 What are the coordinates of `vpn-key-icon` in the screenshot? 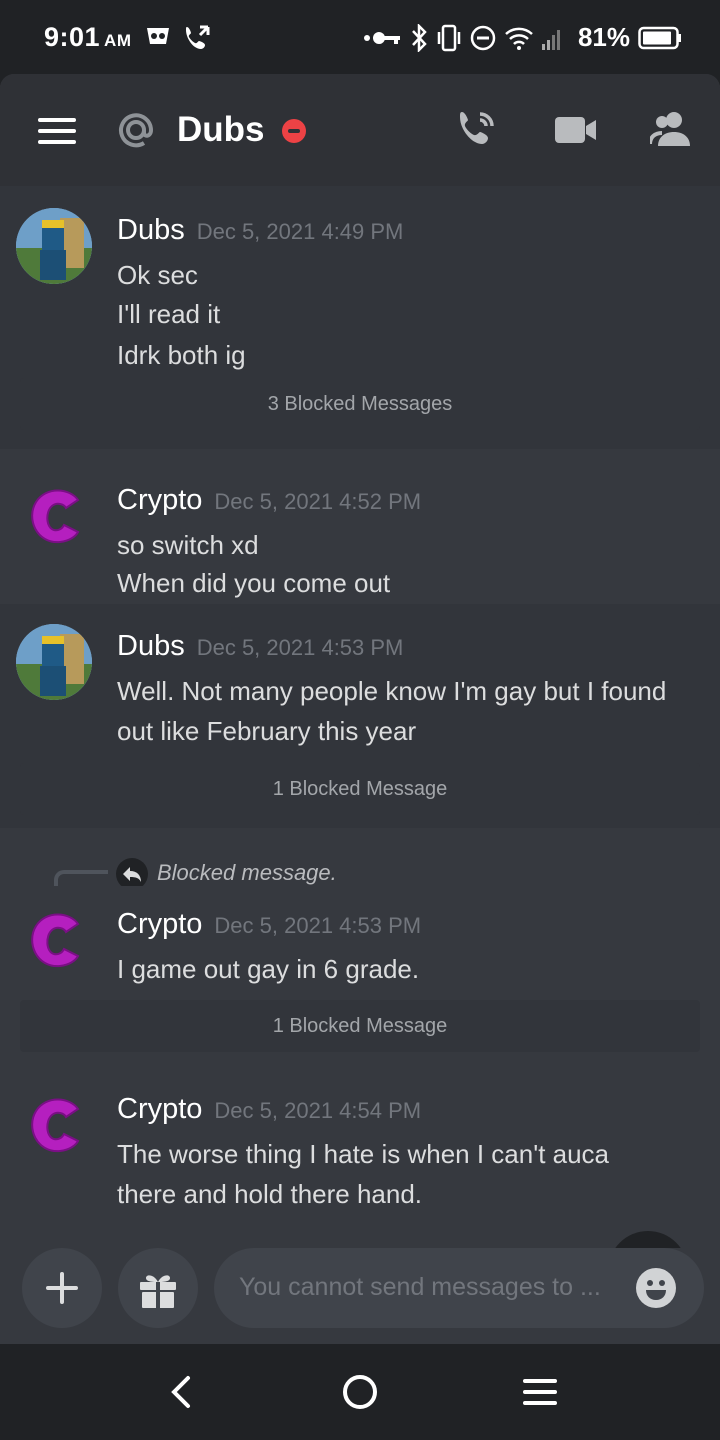 It's located at (381, 37).